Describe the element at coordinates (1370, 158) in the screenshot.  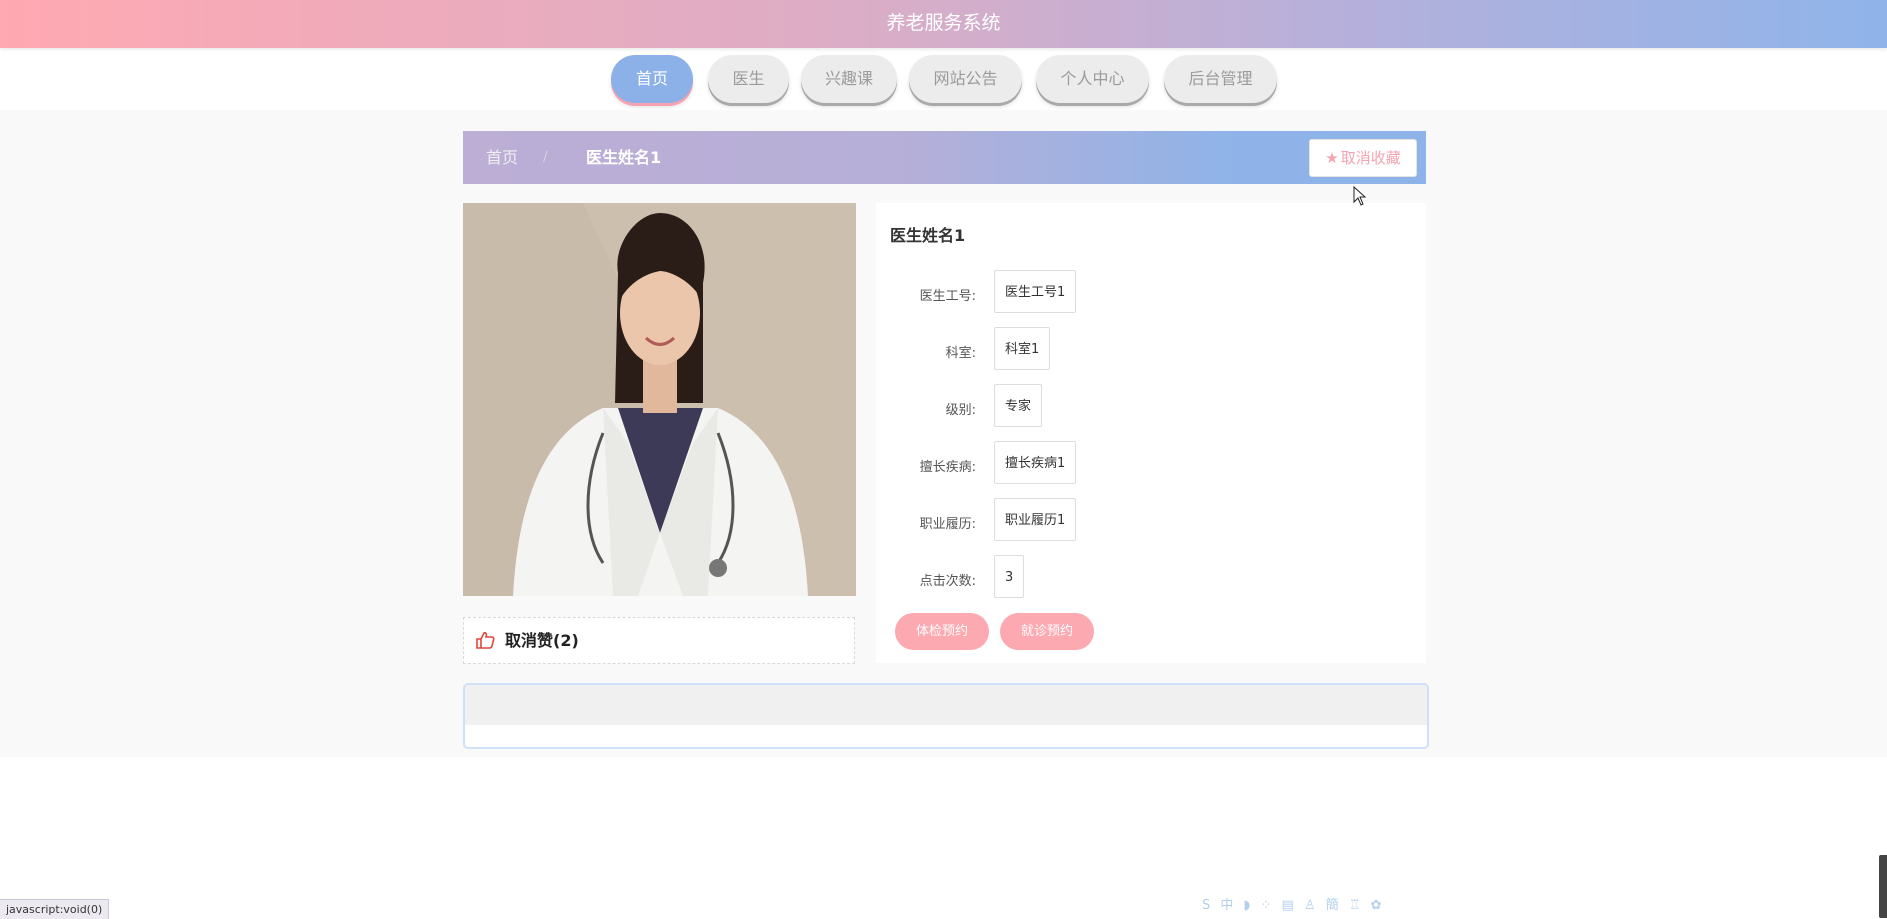
I see `unfavorite-label: 取消收藏` at that location.